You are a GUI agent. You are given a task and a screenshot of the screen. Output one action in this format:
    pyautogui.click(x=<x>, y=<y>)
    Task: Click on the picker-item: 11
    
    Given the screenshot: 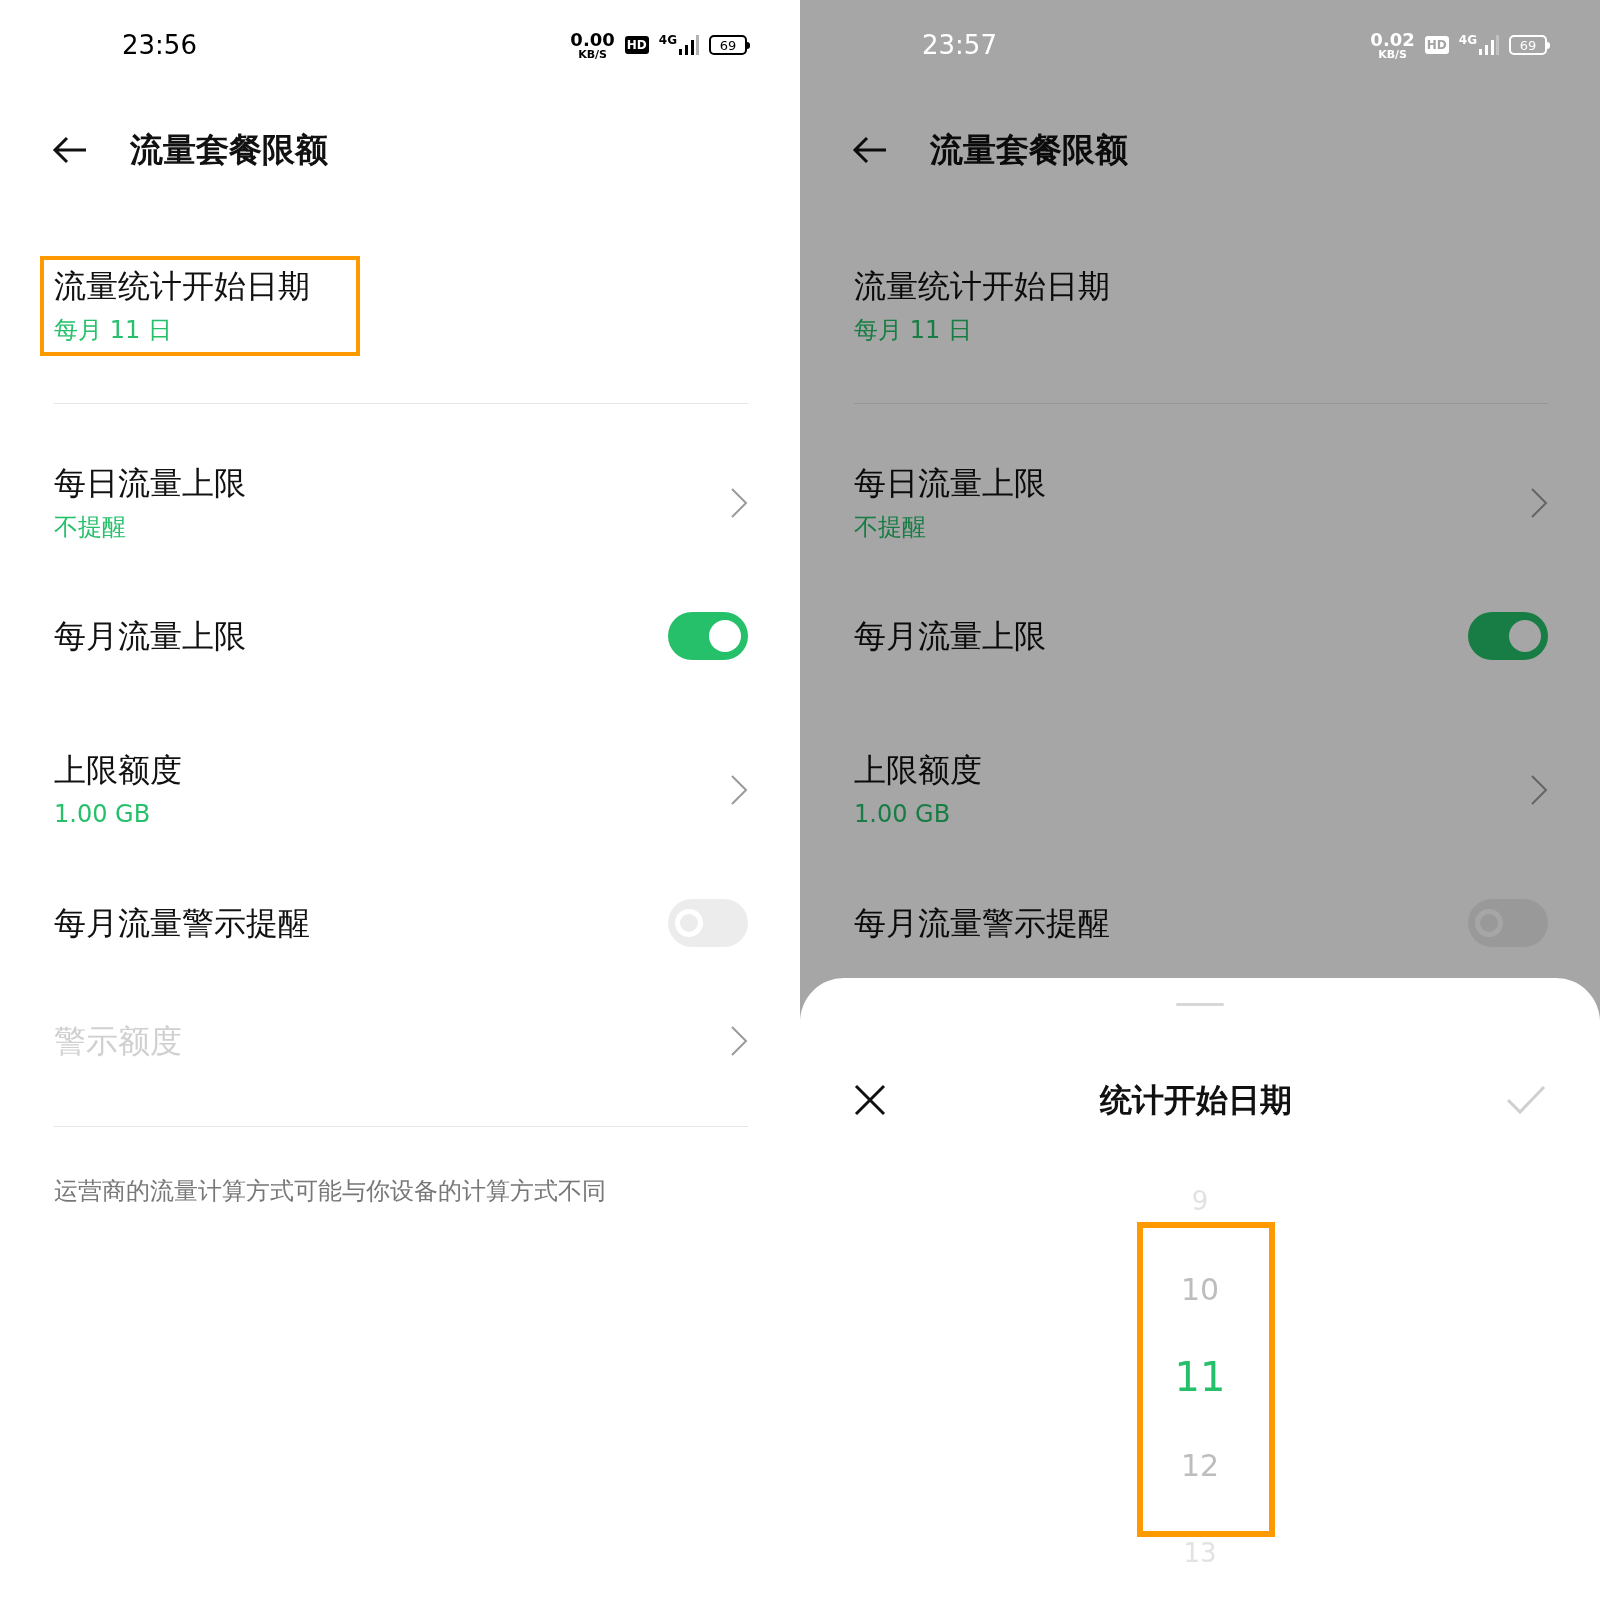 What is the action you would take?
    pyautogui.click(x=1200, y=1377)
    